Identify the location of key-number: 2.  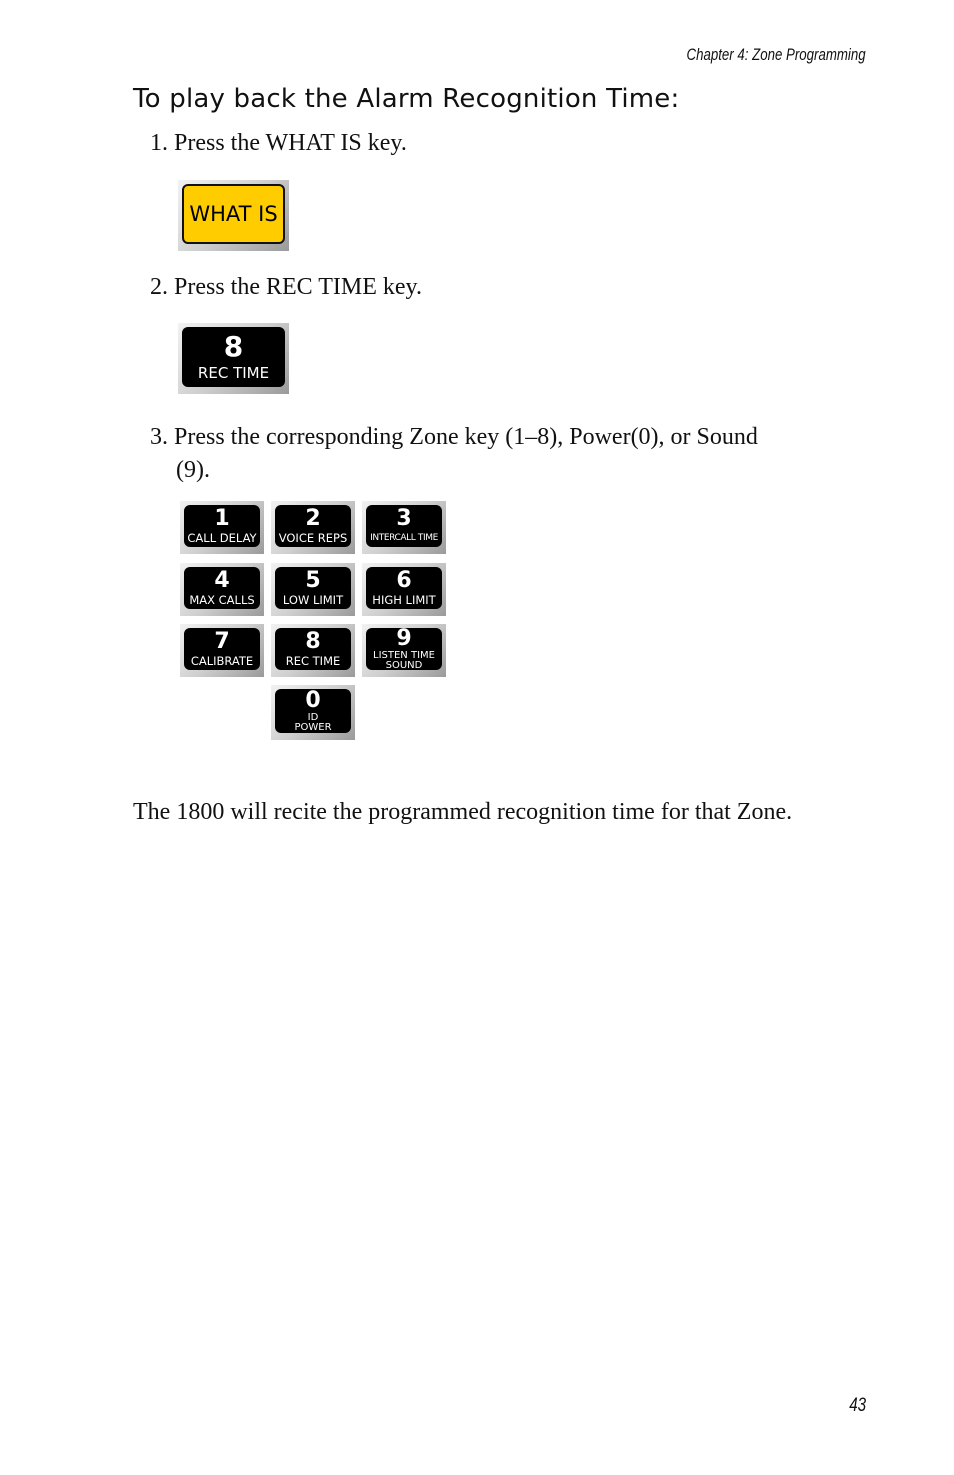
(313, 518).